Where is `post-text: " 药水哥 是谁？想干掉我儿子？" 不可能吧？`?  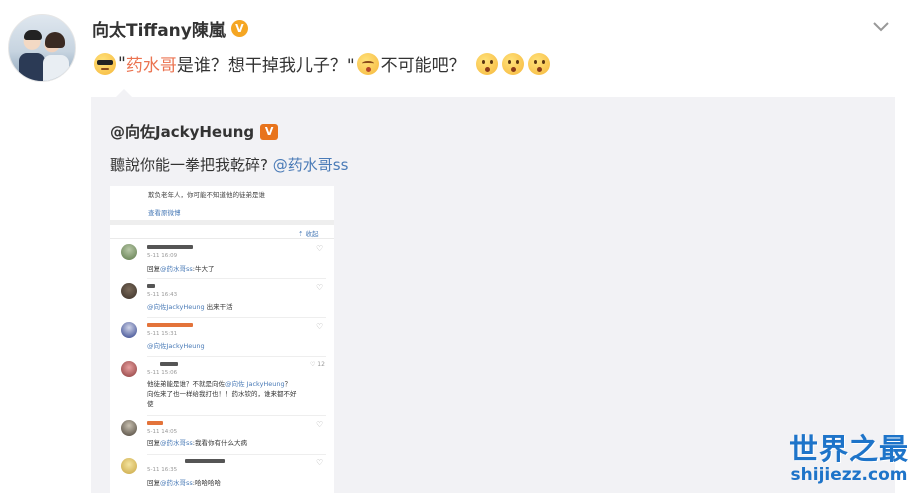 post-text: " 药水哥 是谁？想干掉我儿子？" 不可能吧？ is located at coordinates (322, 63).